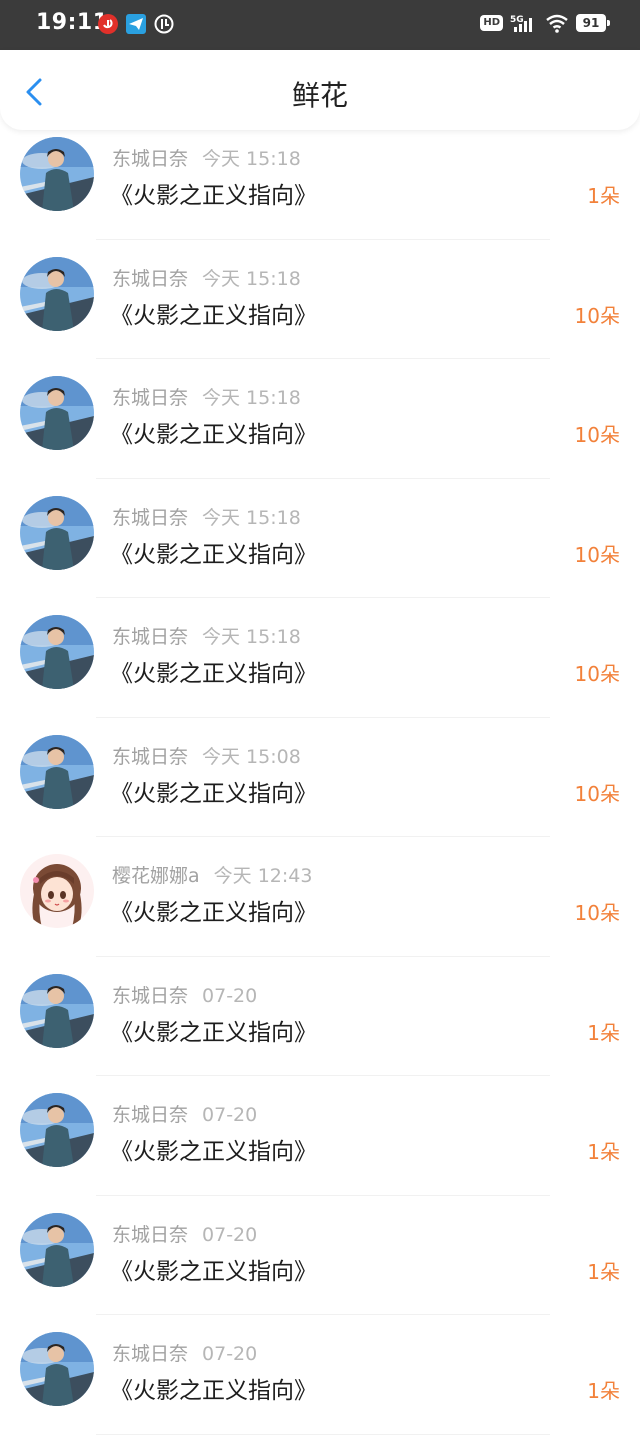  I want to click on wifi-icon, so click(557, 23).